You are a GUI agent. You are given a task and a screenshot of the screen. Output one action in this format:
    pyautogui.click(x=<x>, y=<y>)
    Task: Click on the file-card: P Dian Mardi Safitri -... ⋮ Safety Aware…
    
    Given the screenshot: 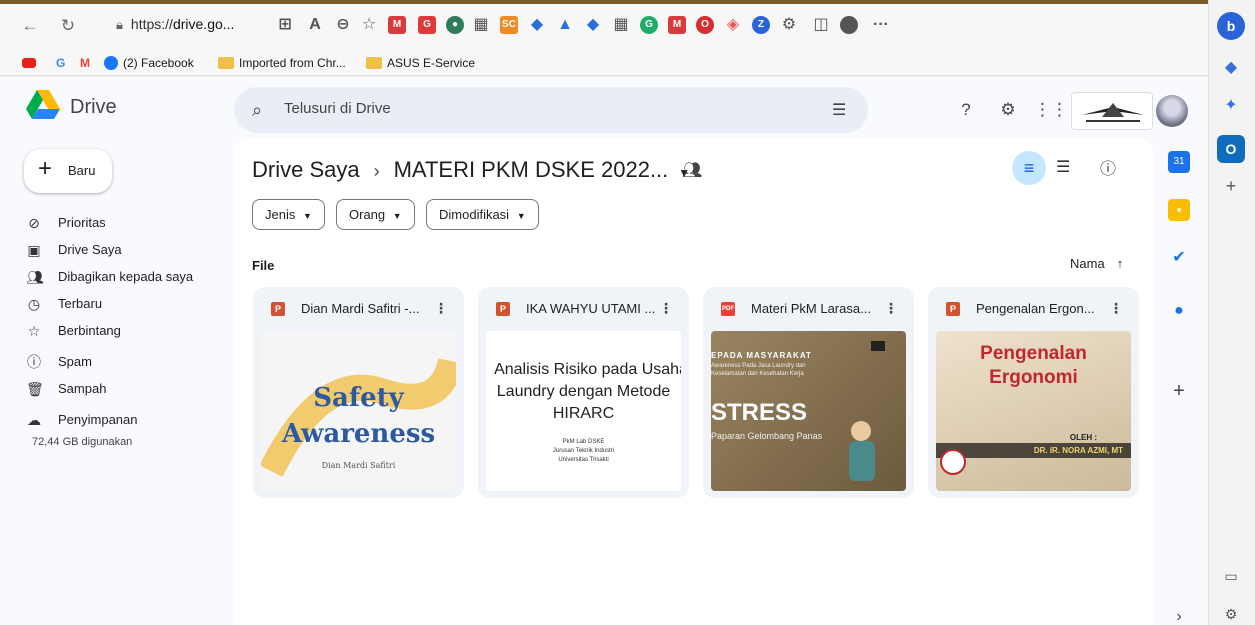 What is the action you would take?
    pyautogui.click(x=358, y=392)
    